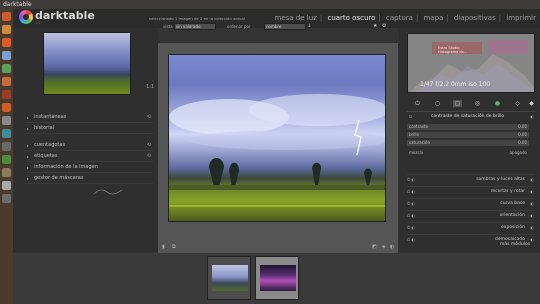 The width and height of the screenshot is (540, 304). Describe the element at coordinates (471, 191) in the screenshot. I see `module-crop-rotate: ⏻ ◐ recortar y rotar ◐` at that location.